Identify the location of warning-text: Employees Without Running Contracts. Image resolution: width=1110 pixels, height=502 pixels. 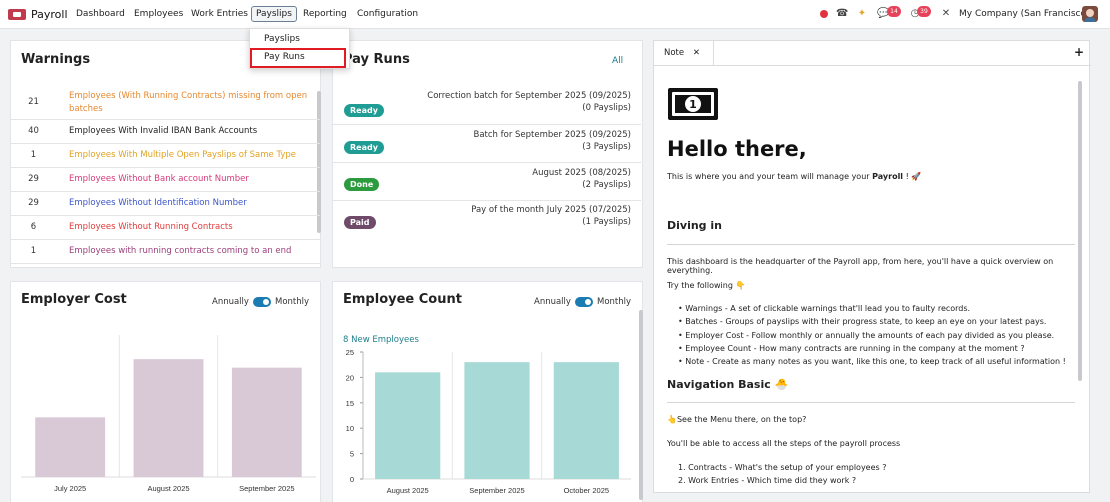
(191, 227).